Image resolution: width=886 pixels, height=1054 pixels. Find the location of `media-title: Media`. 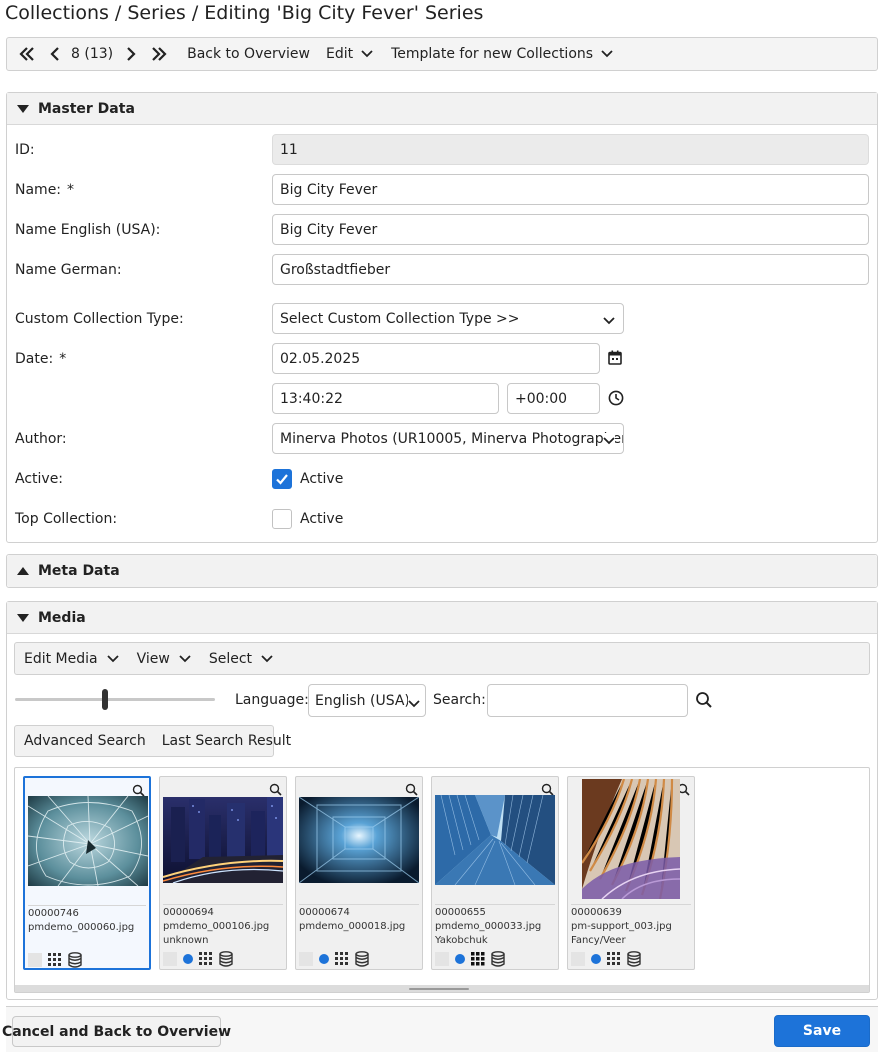

media-title: Media is located at coordinates (62, 617).